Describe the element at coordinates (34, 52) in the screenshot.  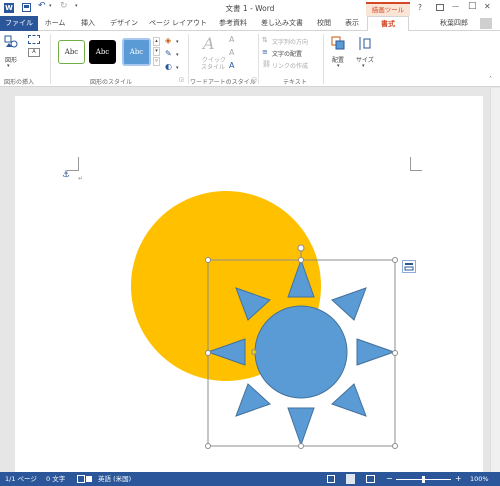
I see `text-box-icon: A` at that location.